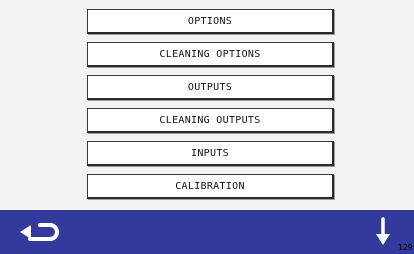 The height and width of the screenshot is (254, 414). Describe the element at coordinates (210, 54) in the screenshot. I see `cleaning-options-button: CLEANING OPTIONS` at that location.